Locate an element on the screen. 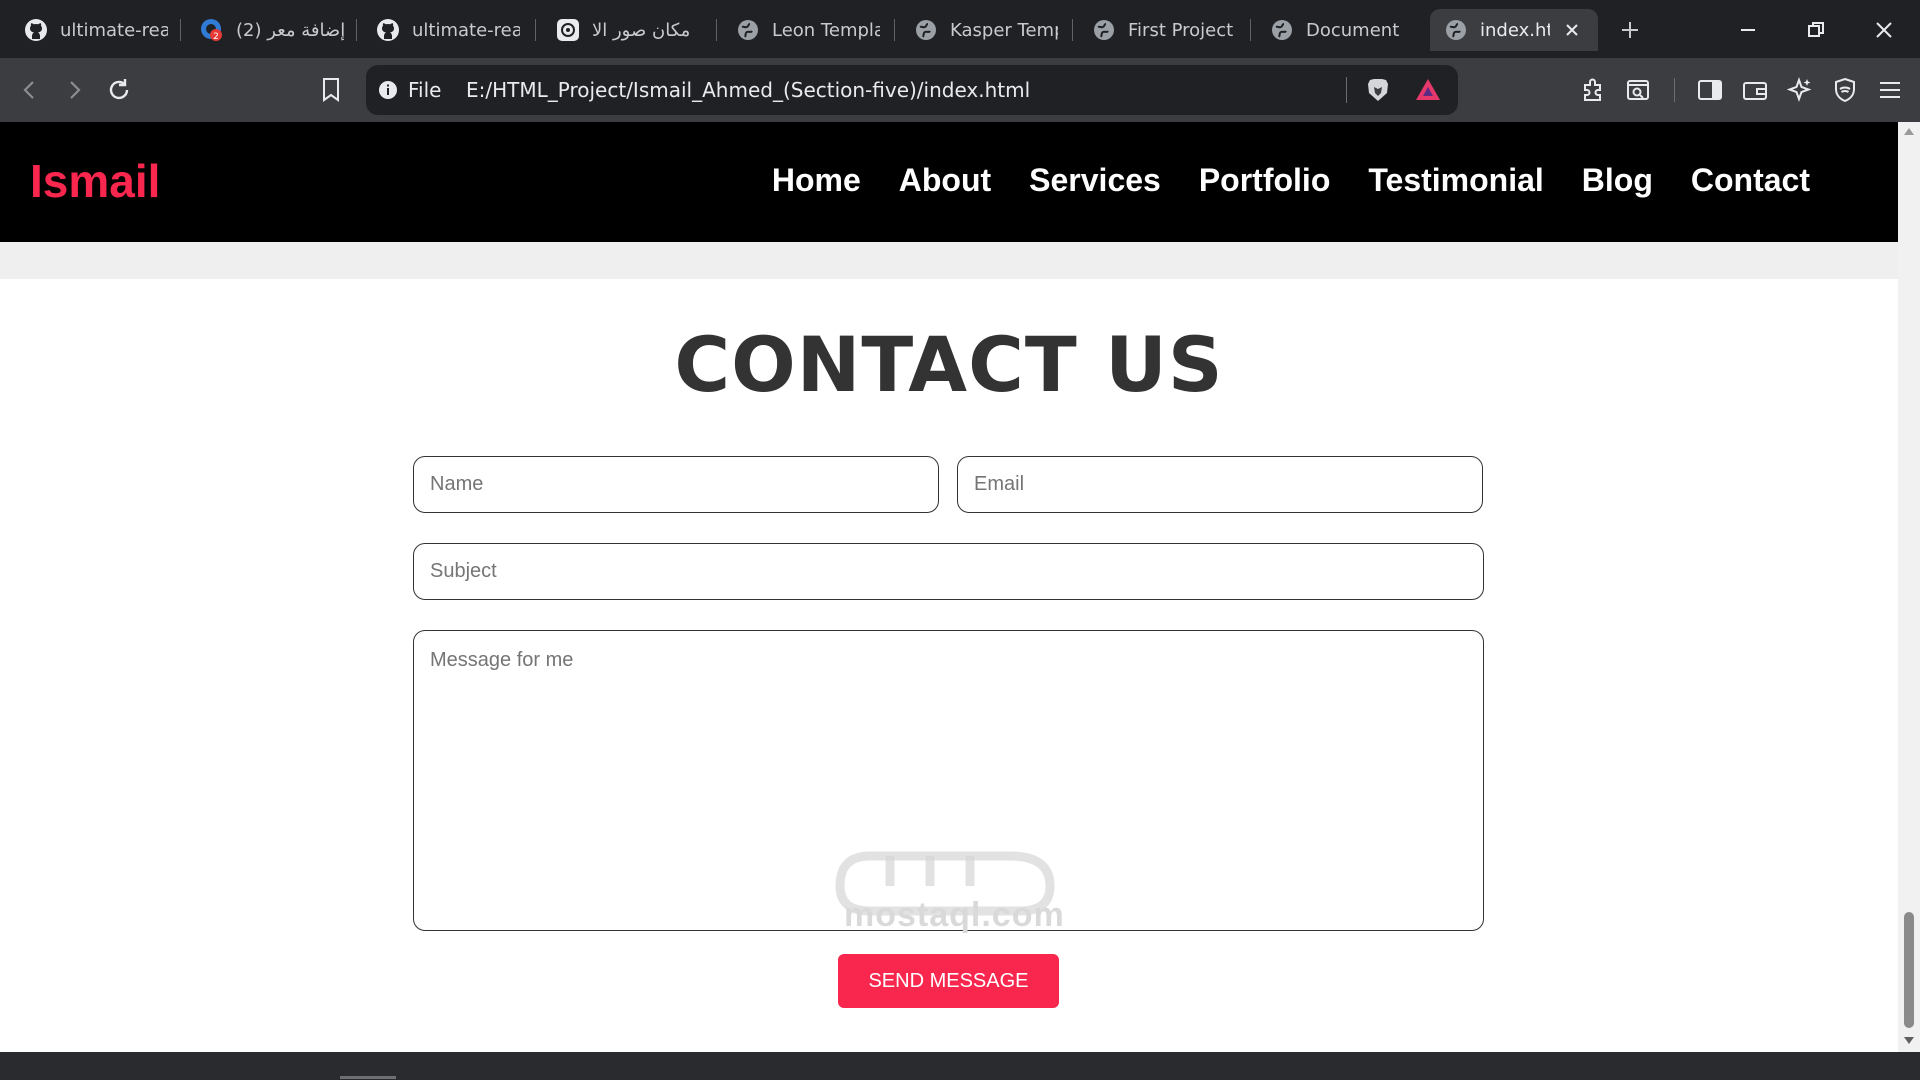 This screenshot has height=1080, width=1920. back-icon is located at coordinates (30, 90).